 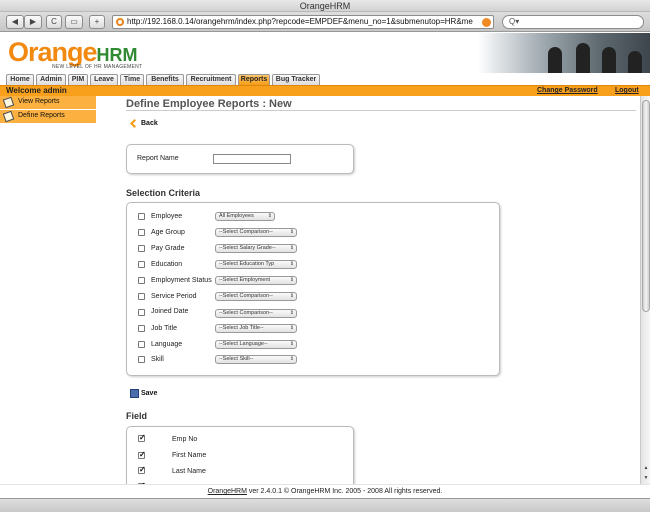 I want to click on tab-recruitment: Recruitment, so click(x=211, y=79).